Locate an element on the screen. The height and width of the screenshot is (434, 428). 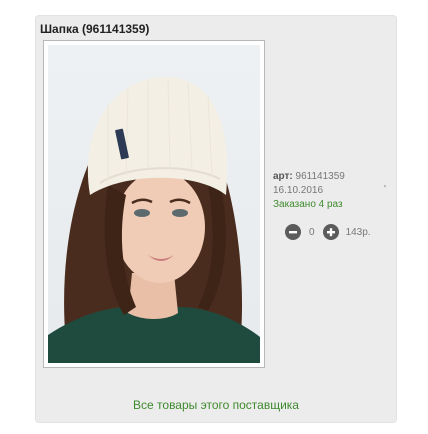
minus-circle-icon is located at coordinates (293, 232).